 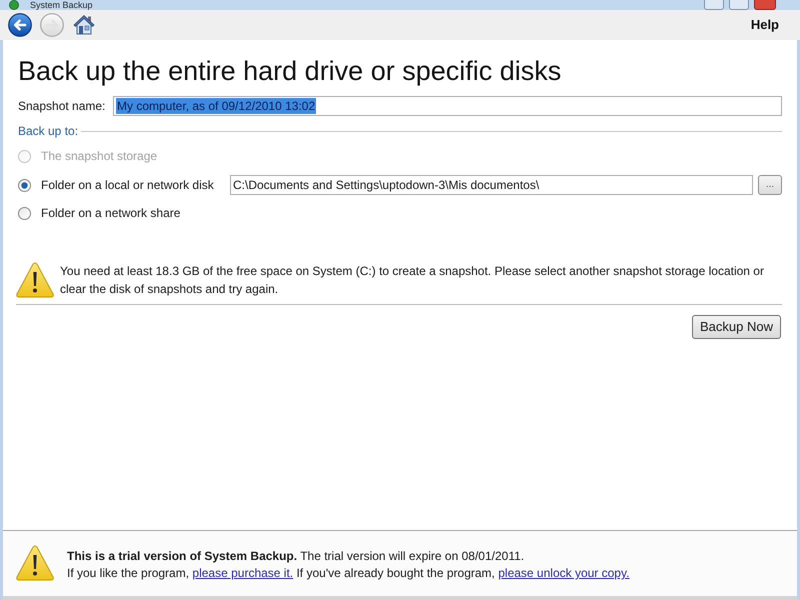 What do you see at coordinates (47, 131) in the screenshot?
I see `back-up-to-label: Back up to:` at bounding box center [47, 131].